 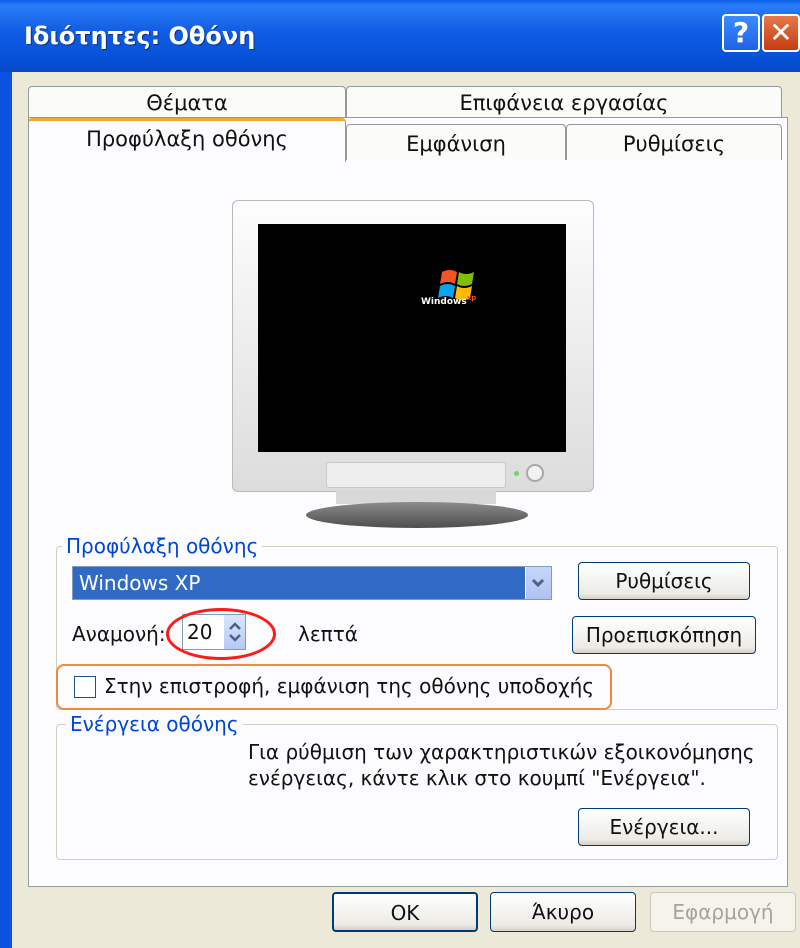 I want to click on tab-appearance-label: Εμφάνιση, so click(x=456, y=144).